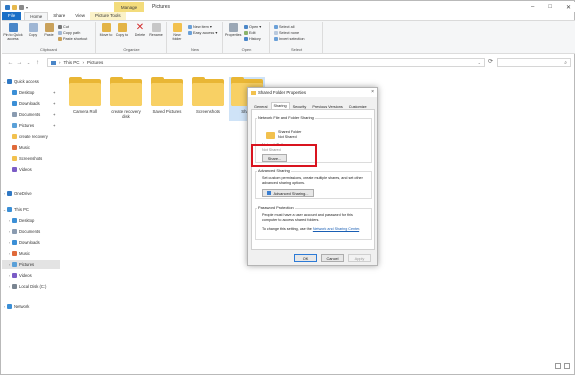  Describe the element at coordinates (250, 32) in the screenshot. I see `edit-button: Edit` at that location.